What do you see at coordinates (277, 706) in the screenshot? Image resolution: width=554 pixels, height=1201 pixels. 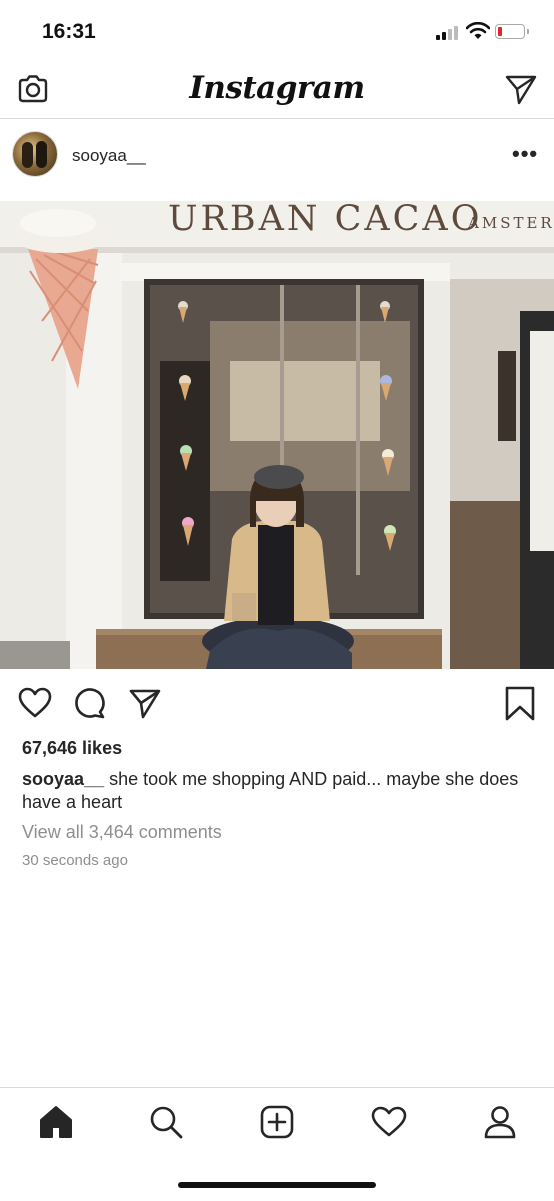 I see `post-actions-bar` at bounding box center [277, 706].